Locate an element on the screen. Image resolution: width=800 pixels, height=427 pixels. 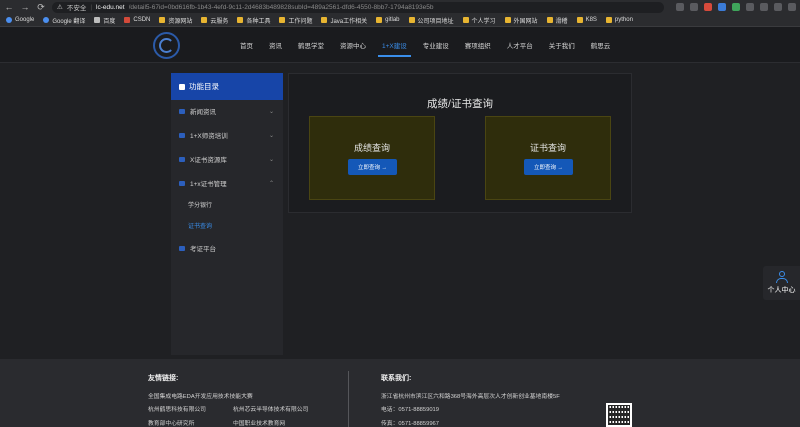
personal-center-button: 个人中心 is located at coordinates (781, 283).